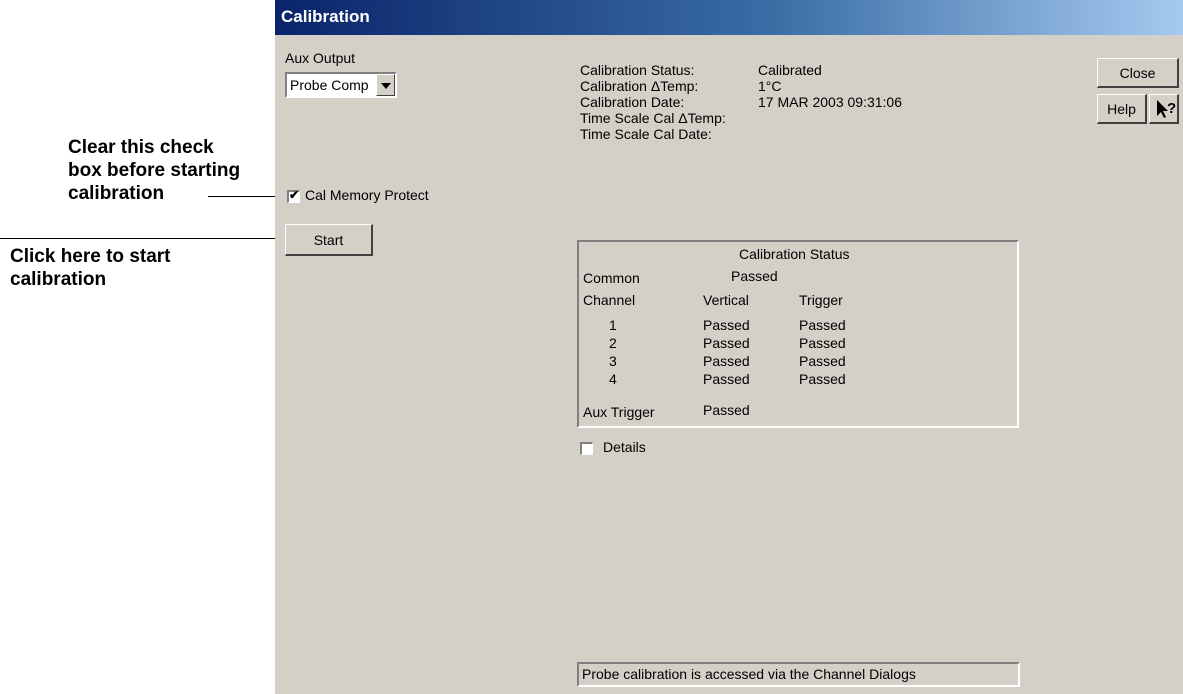  What do you see at coordinates (646, 134) in the screenshot?
I see `time-scale-date-label: Time Scale Cal Date:` at bounding box center [646, 134].